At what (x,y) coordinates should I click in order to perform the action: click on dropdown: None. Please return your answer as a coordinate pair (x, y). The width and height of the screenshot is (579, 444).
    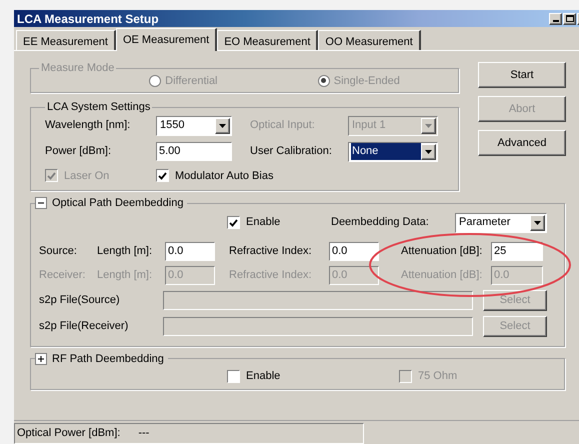
    Looking at the image, I should click on (393, 152).